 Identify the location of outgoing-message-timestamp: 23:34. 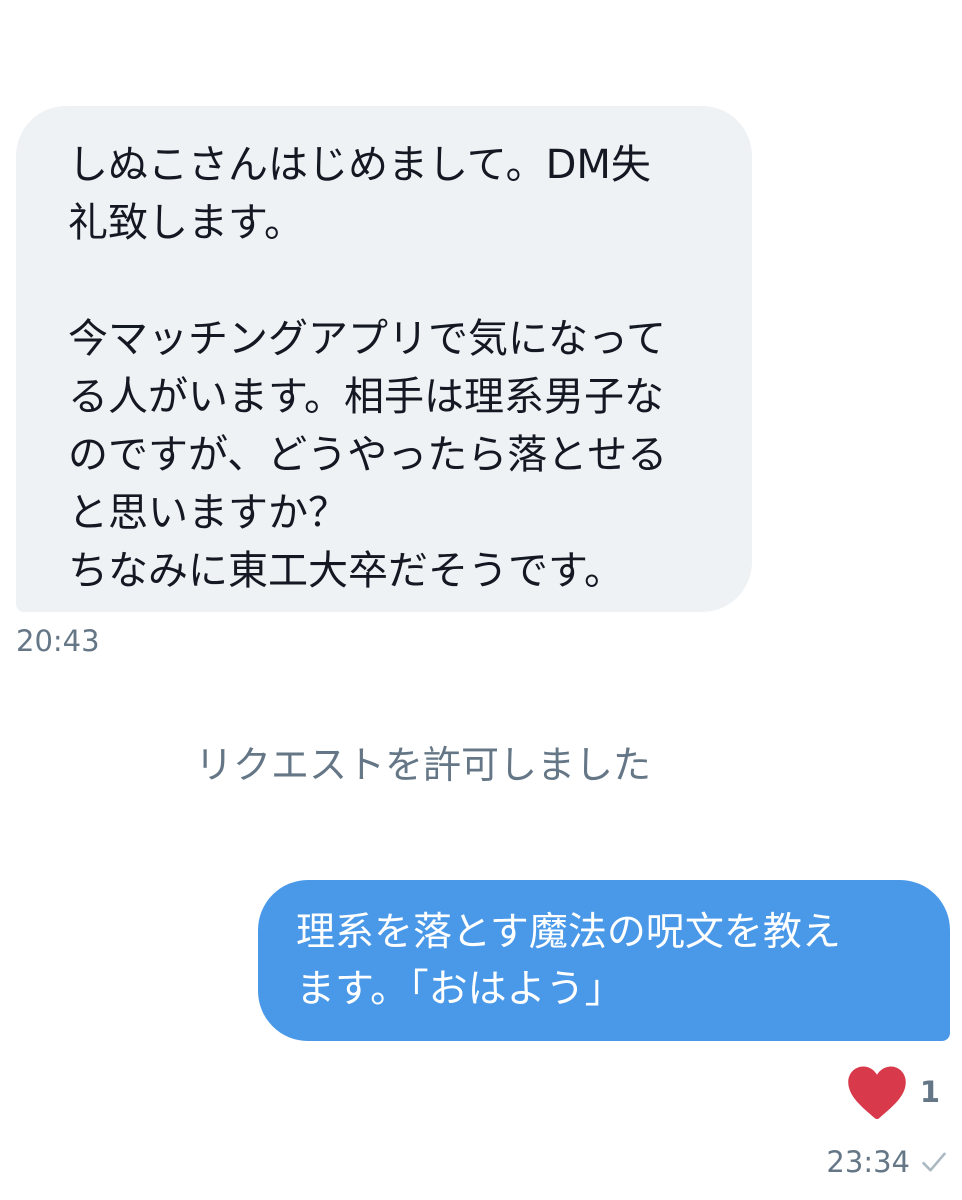
(868, 1162).